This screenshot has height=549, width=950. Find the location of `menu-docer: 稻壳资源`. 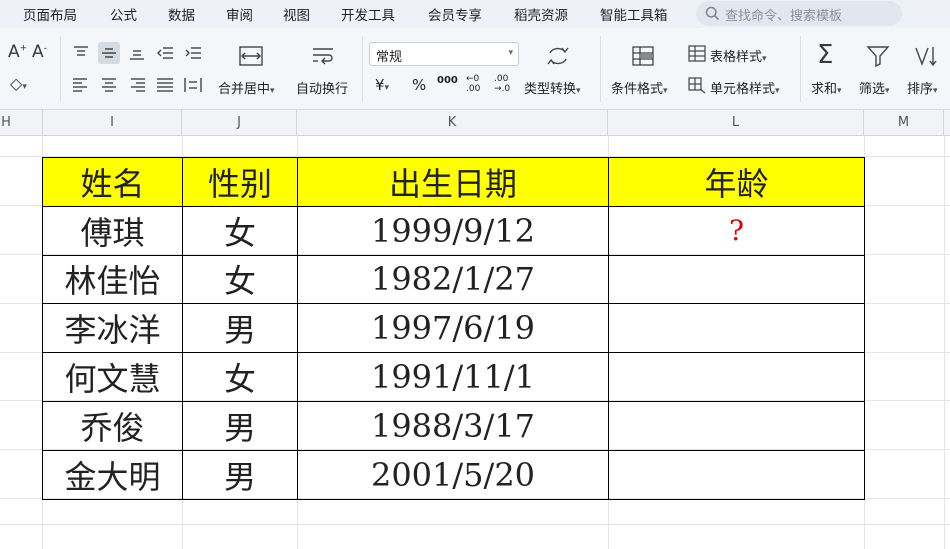

menu-docer: 稻壳资源 is located at coordinates (541, 14).